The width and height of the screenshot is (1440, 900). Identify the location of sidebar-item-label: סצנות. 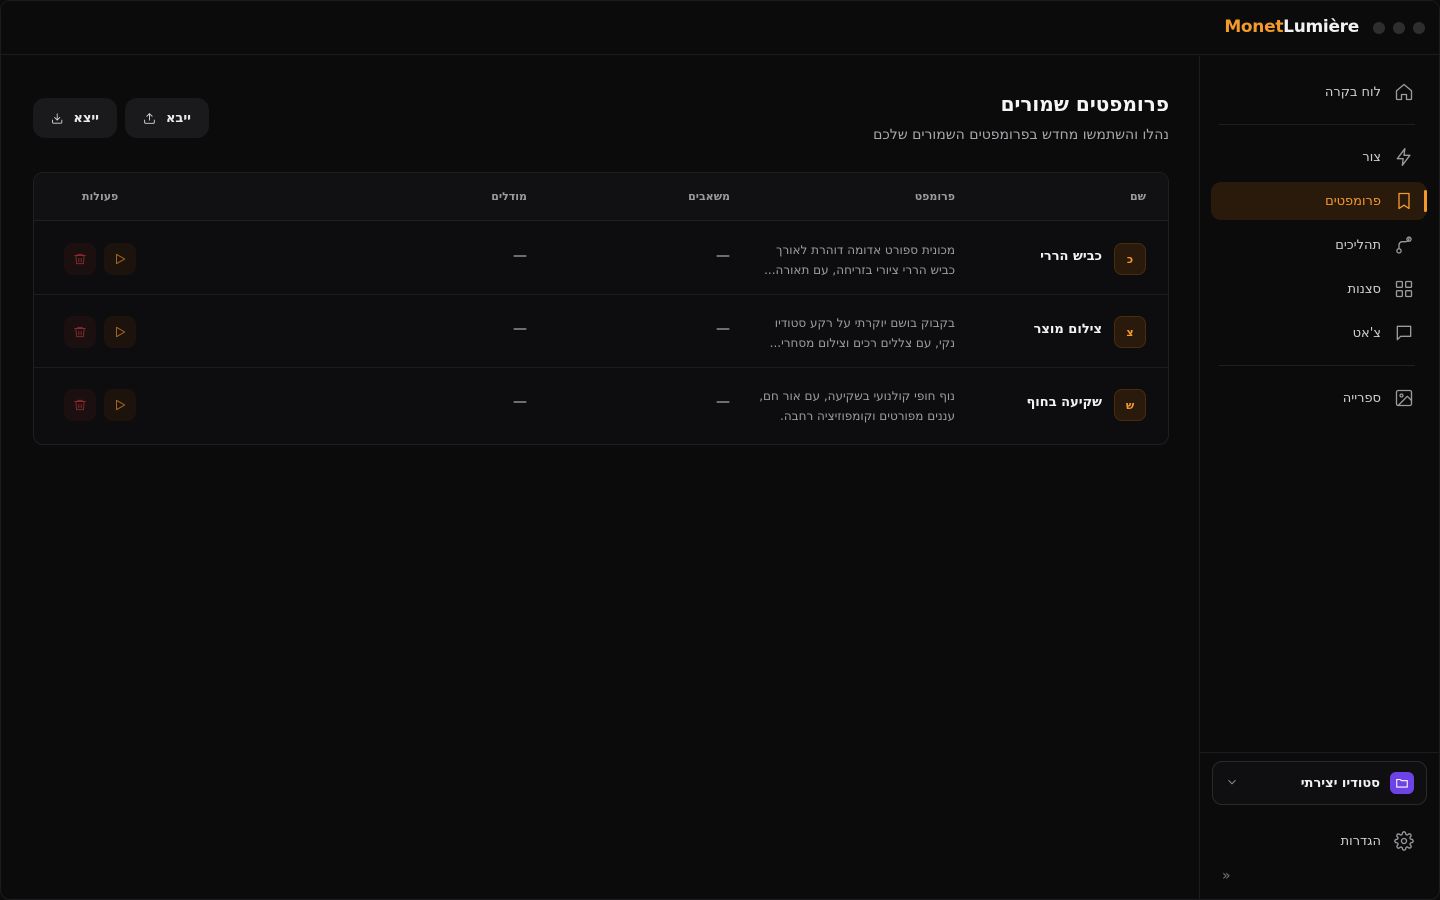
(1364, 289).